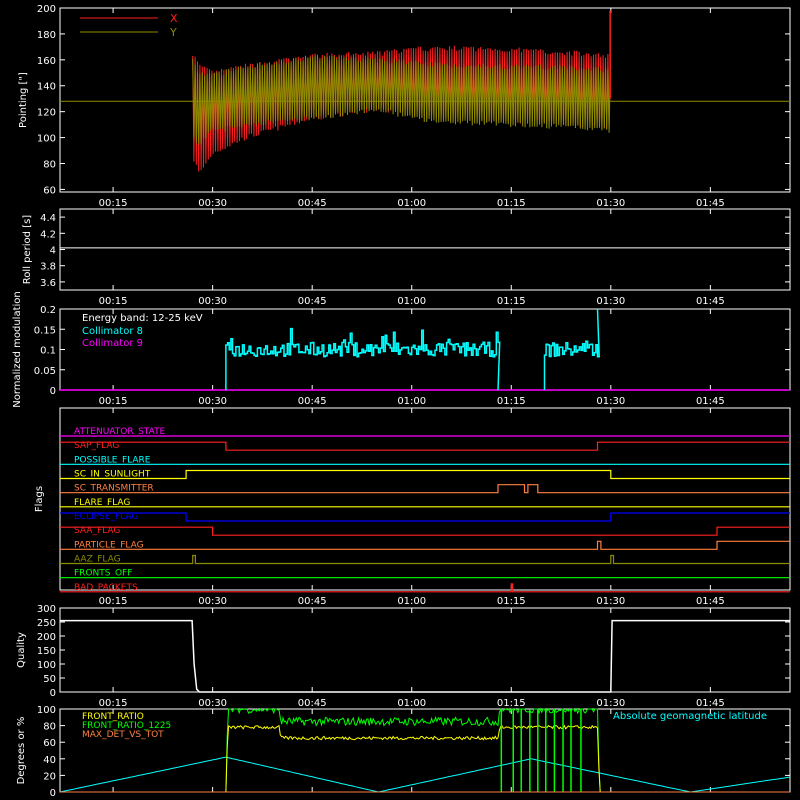 The width and height of the screenshot is (800, 800). Describe the element at coordinates (49, 760) in the screenshot. I see `y-tick-label: 40` at that location.